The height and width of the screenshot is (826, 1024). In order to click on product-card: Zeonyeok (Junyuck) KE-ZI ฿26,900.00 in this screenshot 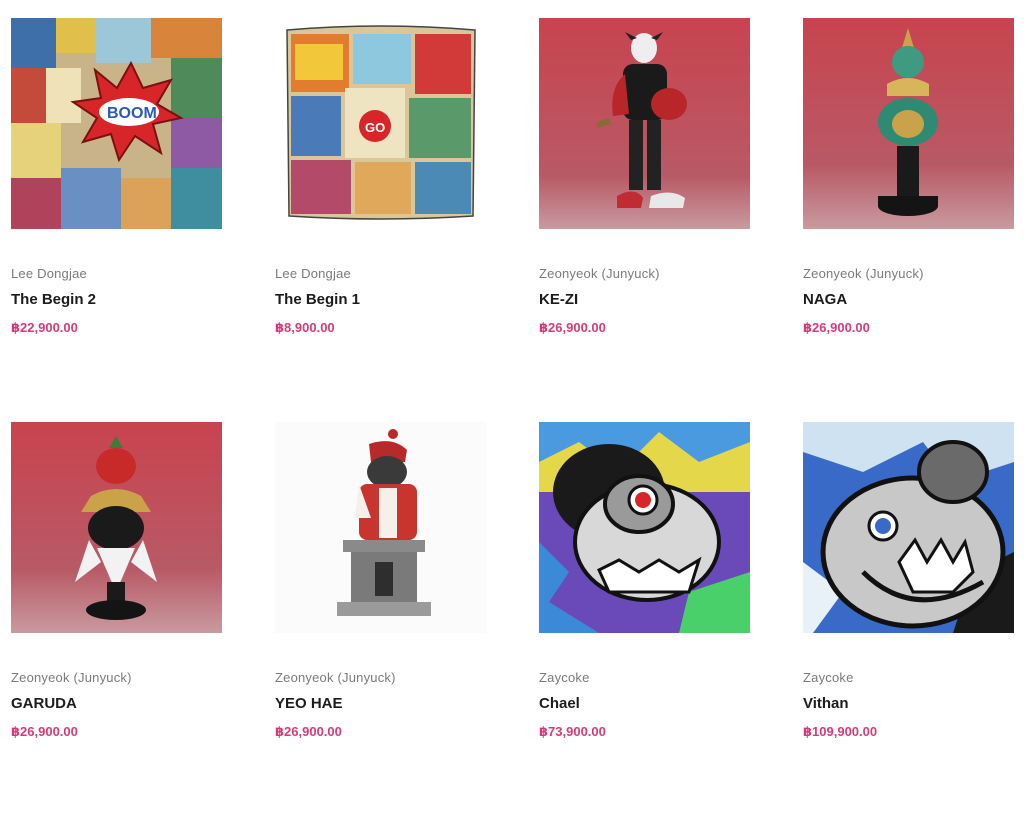, I will do `click(644, 220)`.